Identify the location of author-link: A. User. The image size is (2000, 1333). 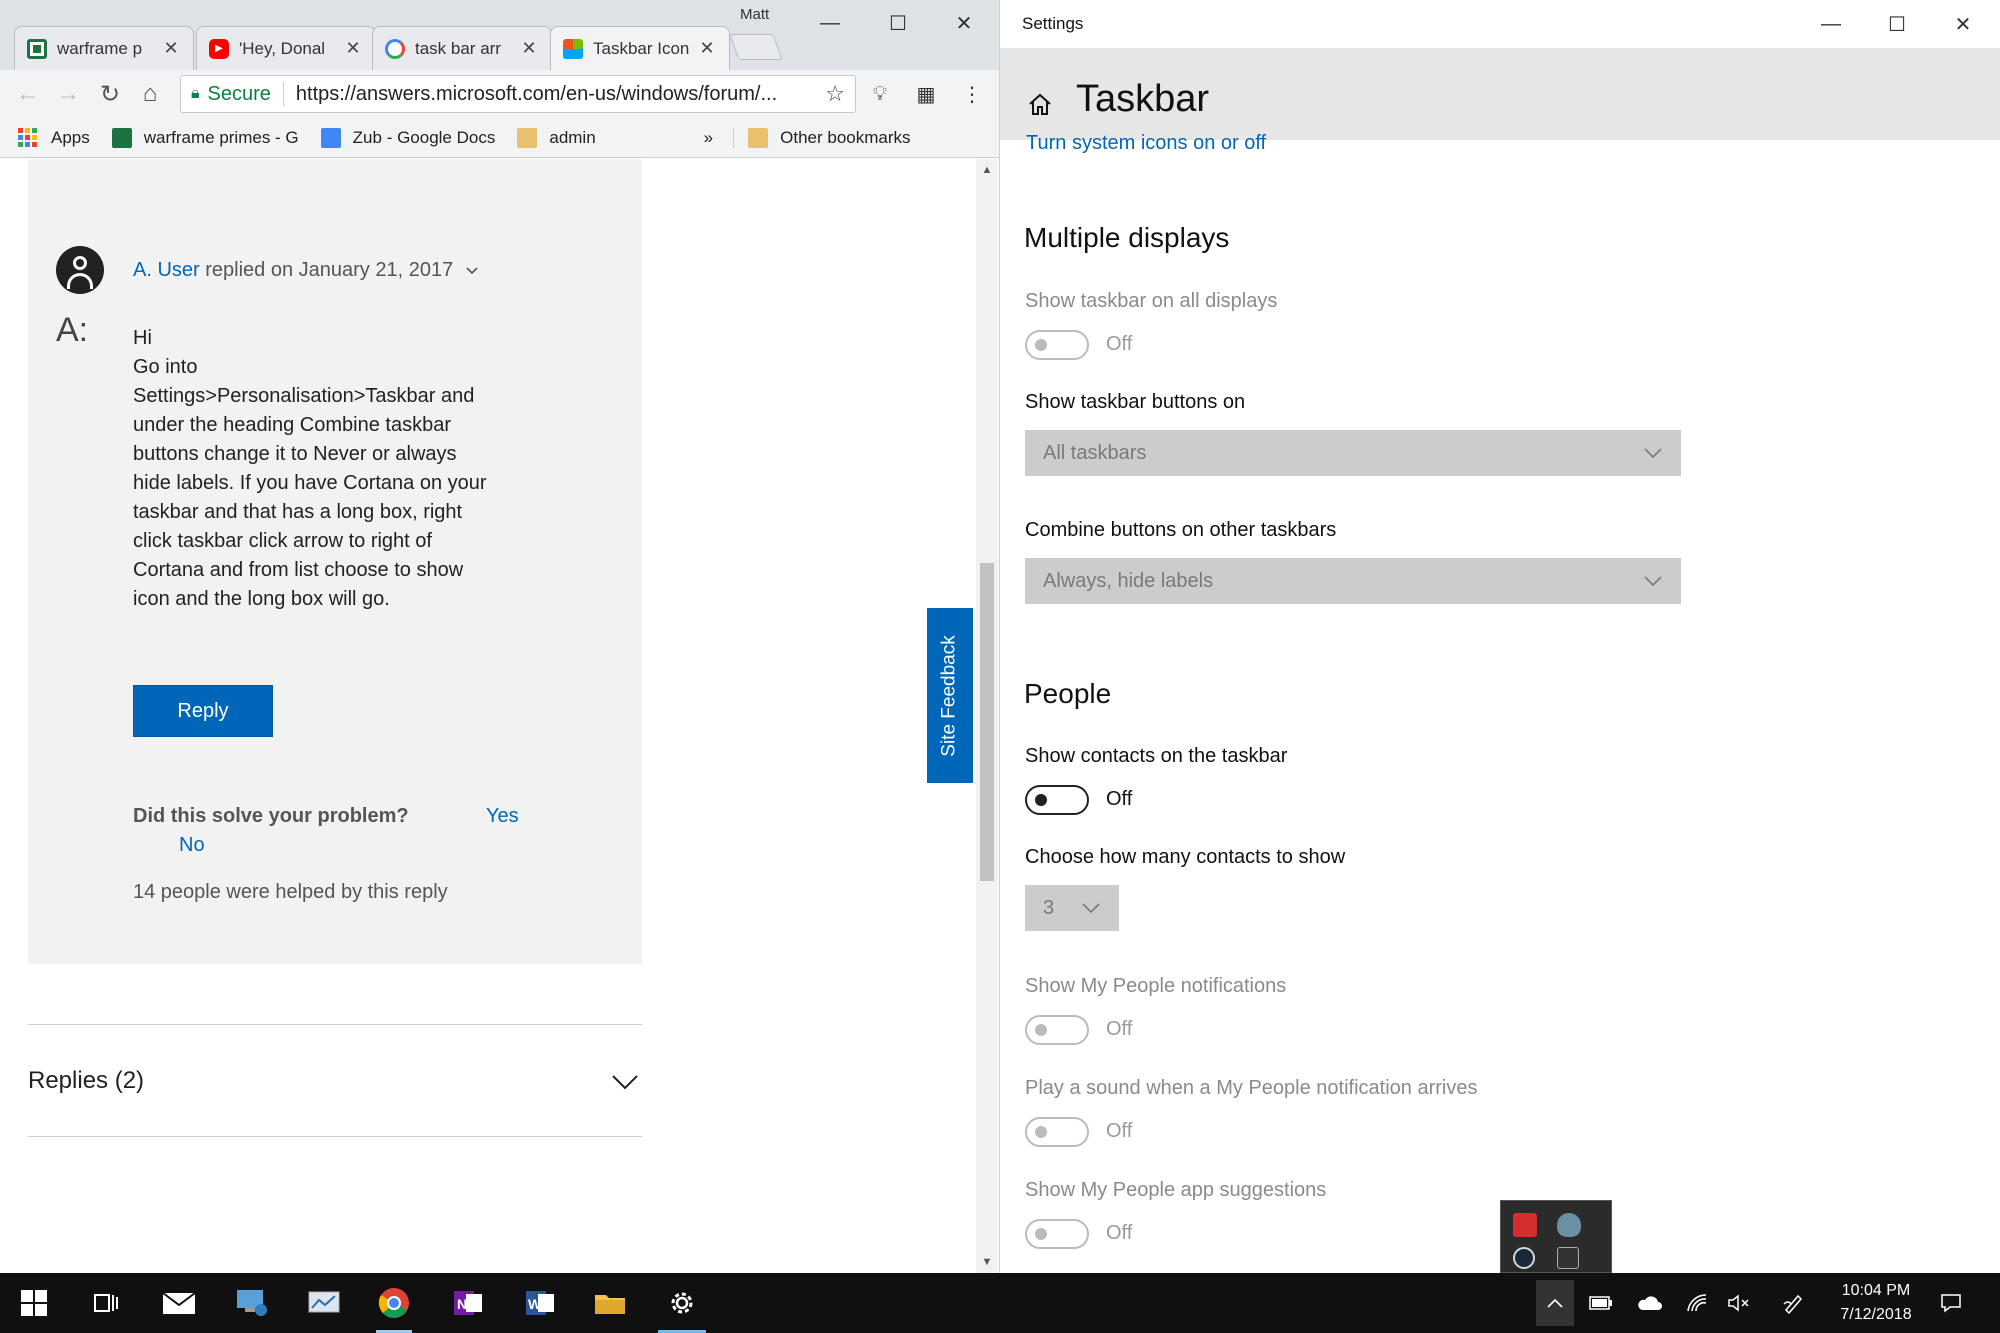
(166, 270).